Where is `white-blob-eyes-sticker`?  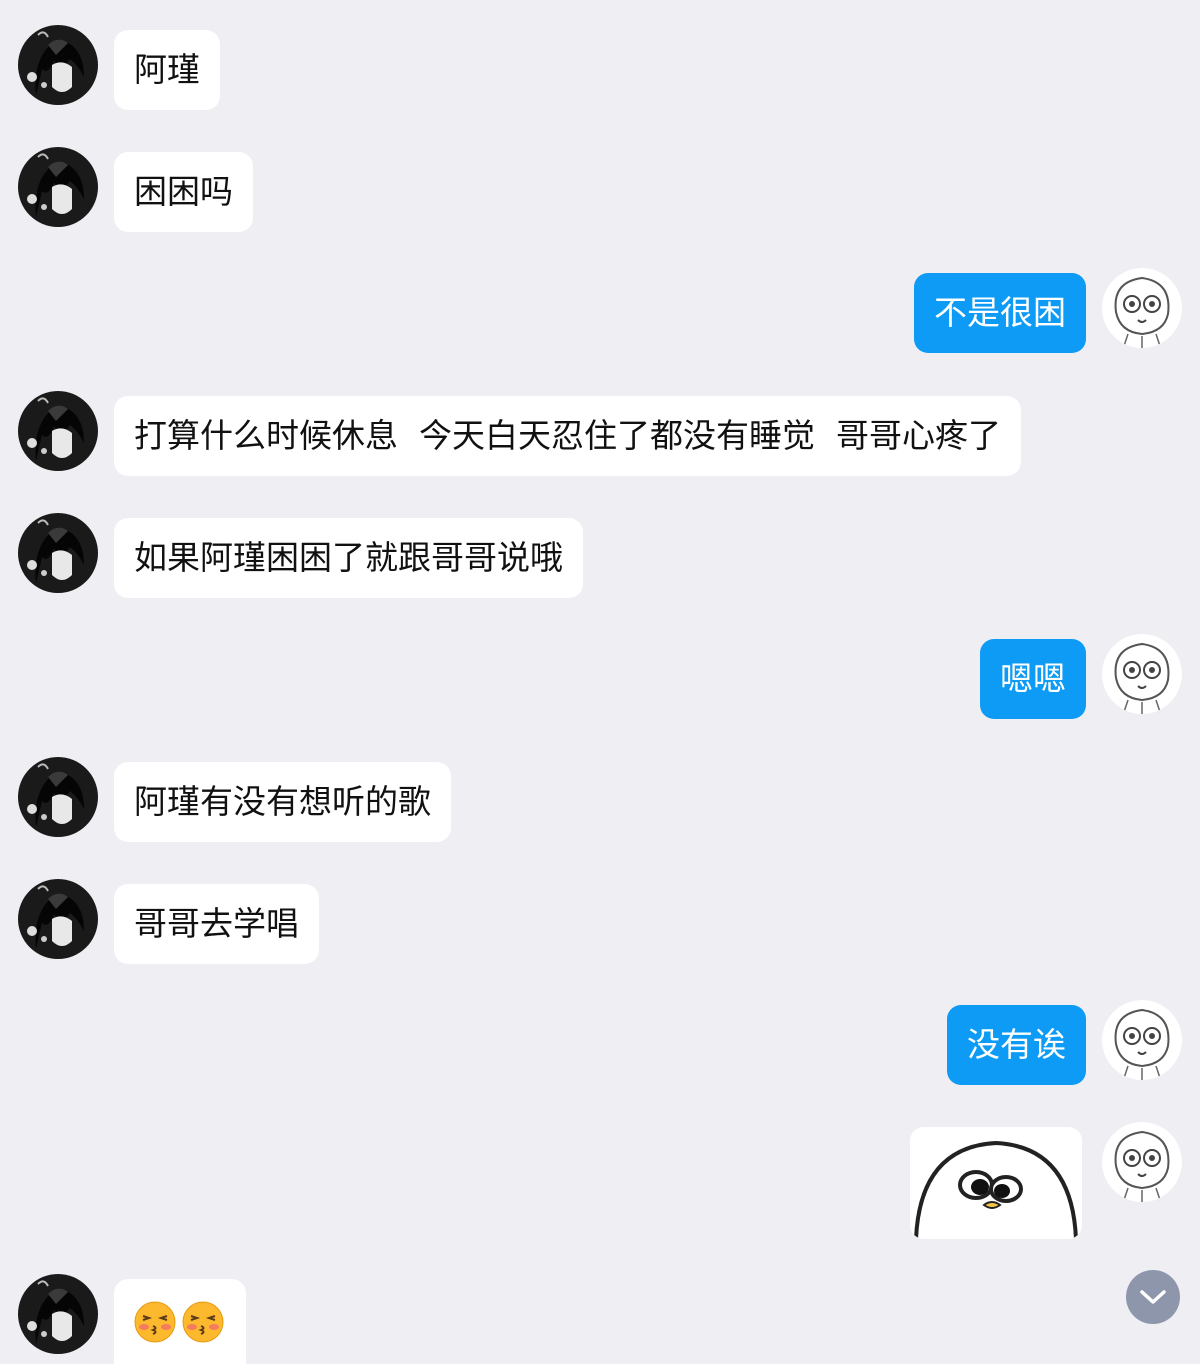 white-blob-eyes-sticker is located at coordinates (996, 1183).